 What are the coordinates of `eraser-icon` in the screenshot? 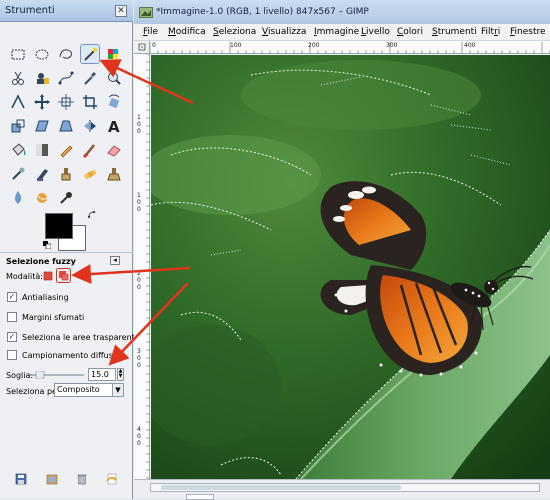 It's located at (114, 150).